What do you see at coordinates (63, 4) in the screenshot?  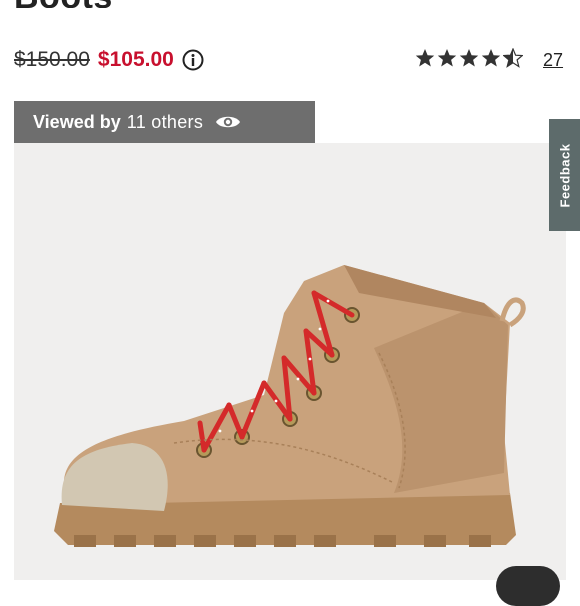 I see `product-title: Boots` at bounding box center [63, 4].